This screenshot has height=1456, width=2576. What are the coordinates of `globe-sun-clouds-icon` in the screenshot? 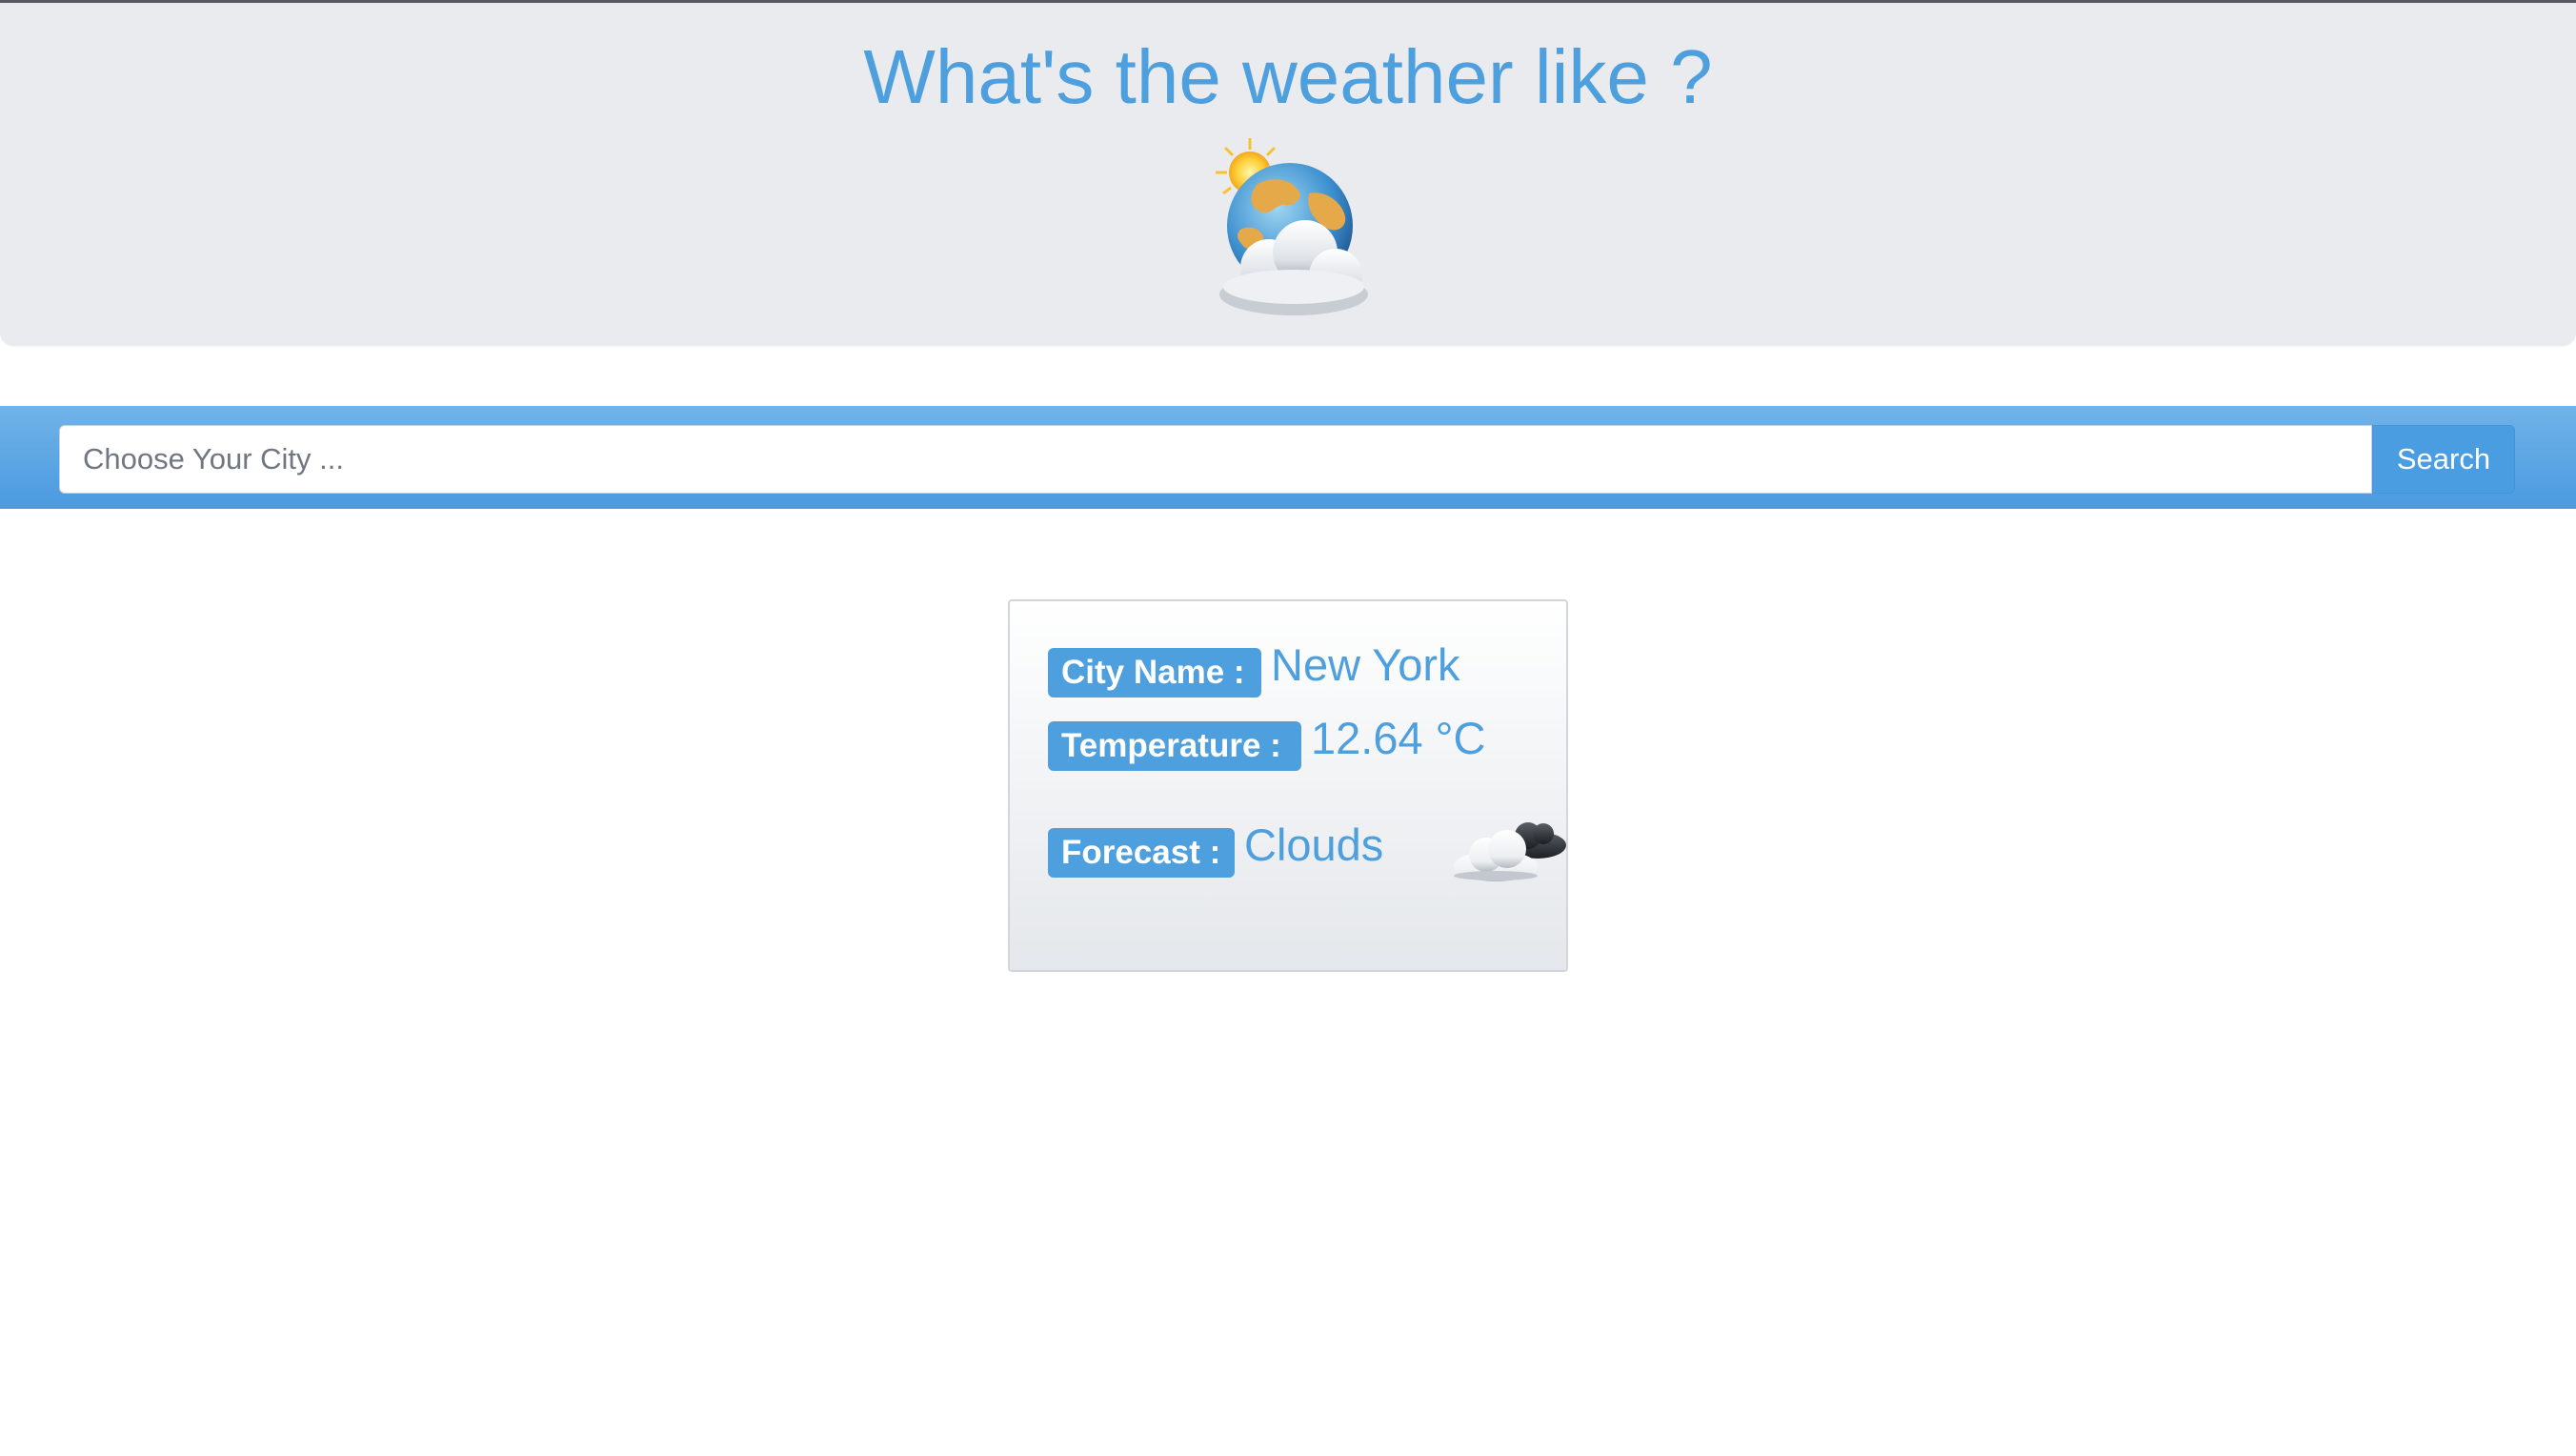 It's located at (1288, 229).